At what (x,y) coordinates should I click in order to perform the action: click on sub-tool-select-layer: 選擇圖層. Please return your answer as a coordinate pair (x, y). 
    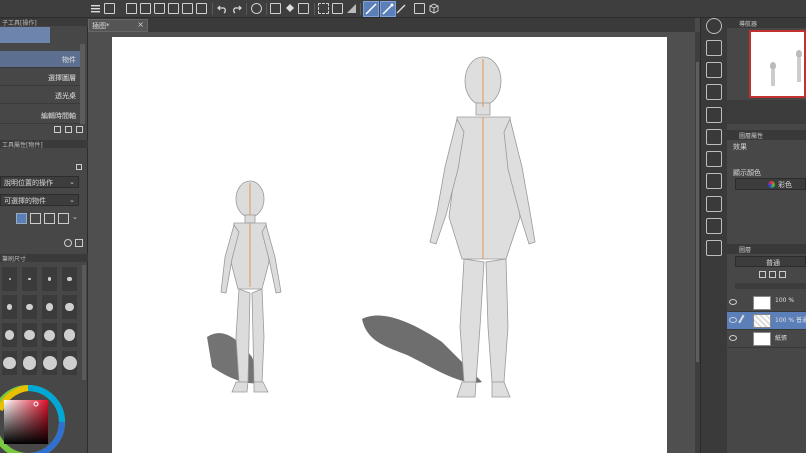
    Looking at the image, I should click on (40, 77).